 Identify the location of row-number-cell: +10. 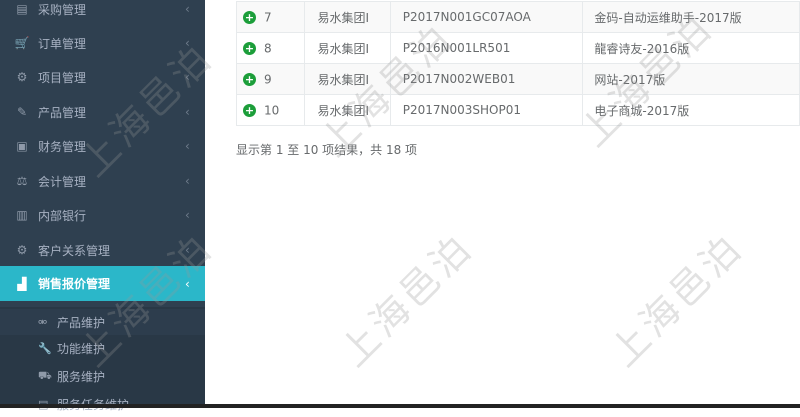
(270, 110).